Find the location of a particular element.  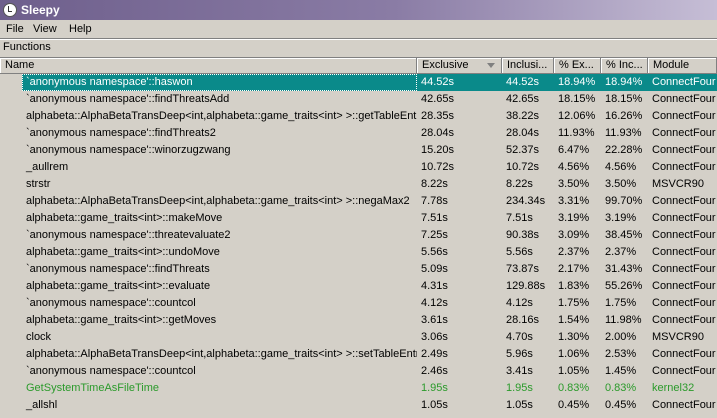

cell-pct-ex: 6.47% is located at coordinates (574, 150).